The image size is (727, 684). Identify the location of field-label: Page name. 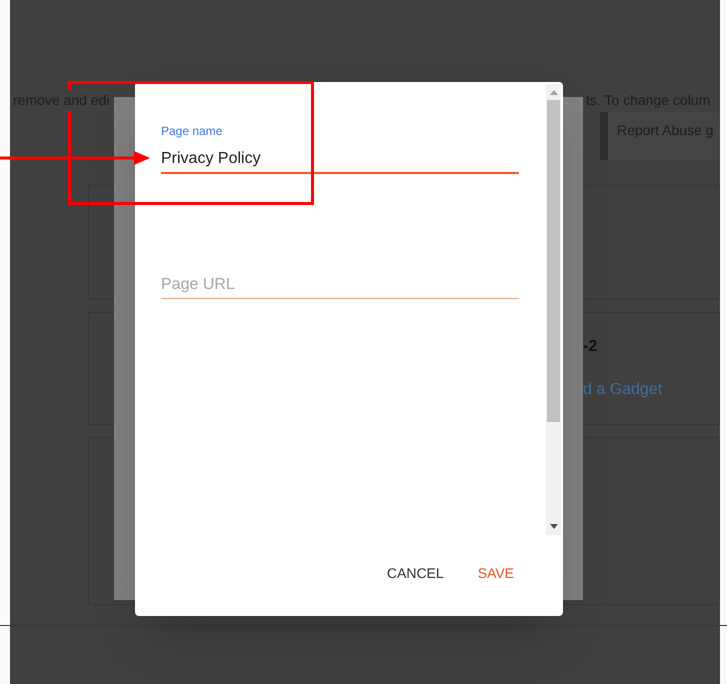
(191, 131).